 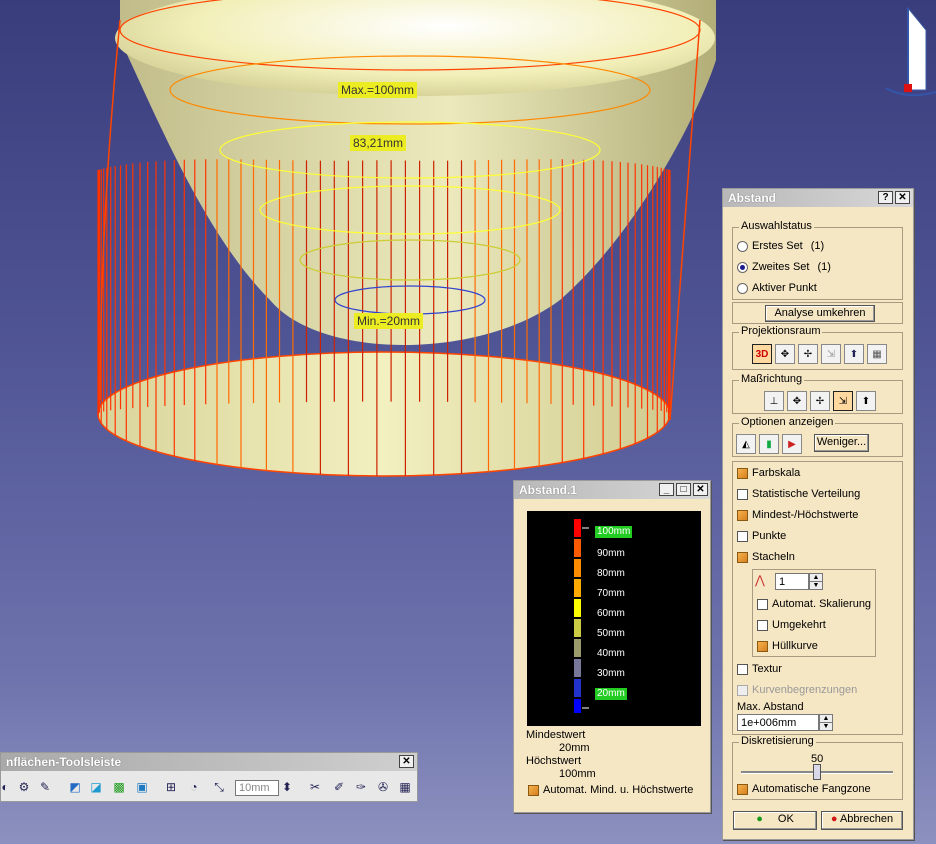 What do you see at coordinates (776, 226) in the screenshot?
I see `selection-status-legend: Auswahlstatus` at bounding box center [776, 226].